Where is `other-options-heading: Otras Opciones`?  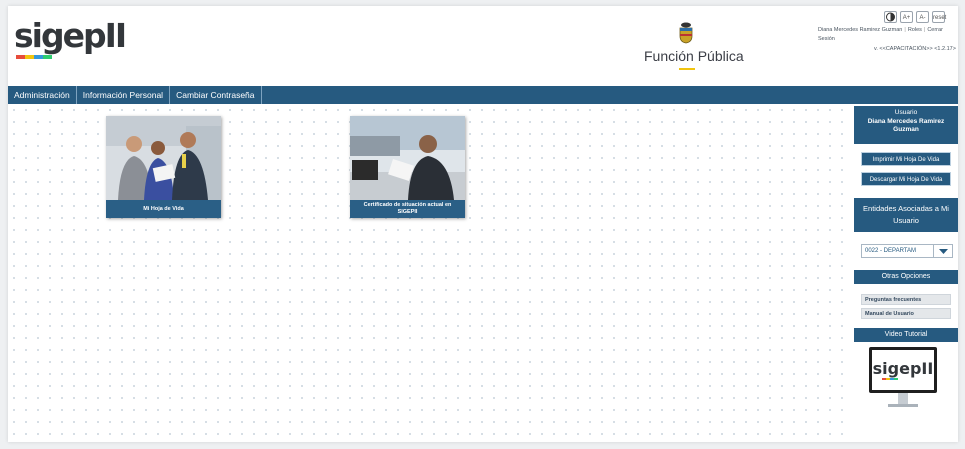 other-options-heading: Otras Opciones is located at coordinates (906, 277).